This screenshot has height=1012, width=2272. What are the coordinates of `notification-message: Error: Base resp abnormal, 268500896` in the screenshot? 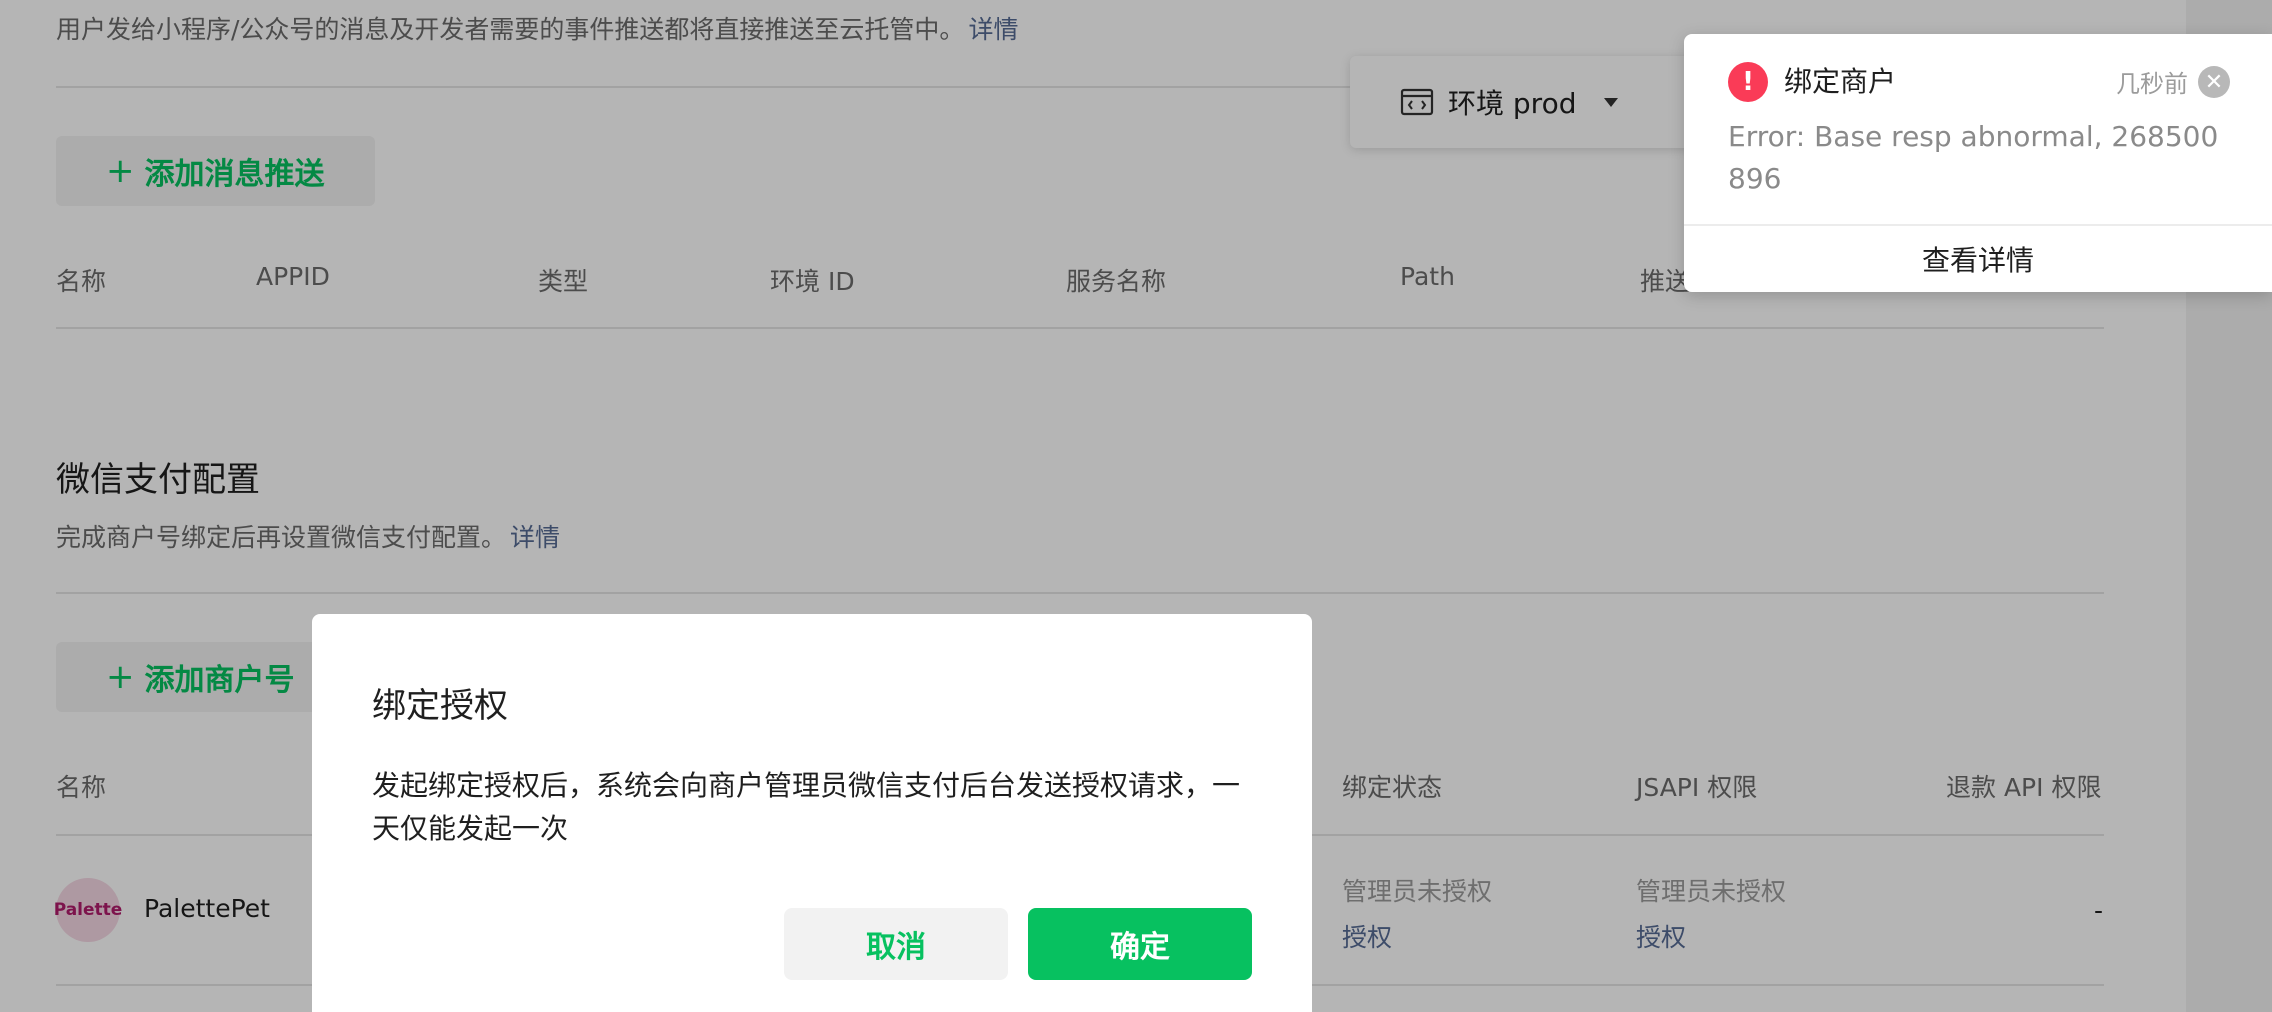 It's located at (1973, 157).